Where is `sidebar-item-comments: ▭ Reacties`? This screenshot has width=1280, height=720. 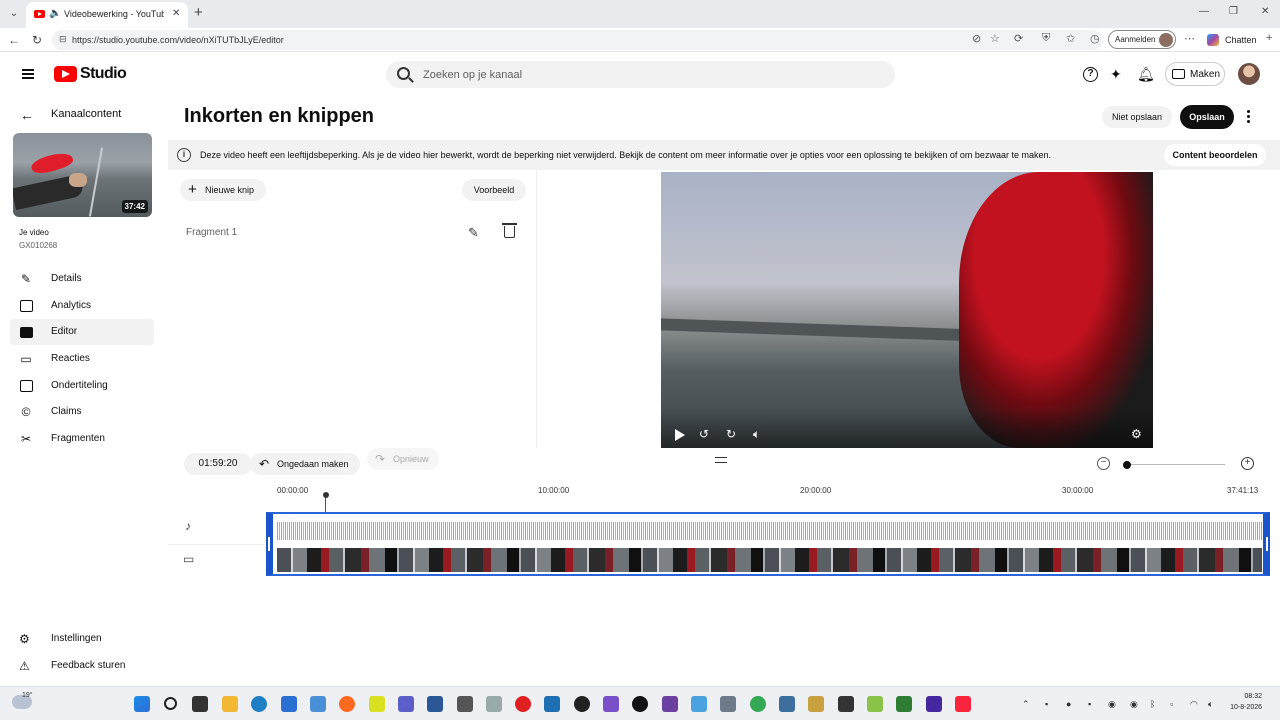
sidebar-item-comments: ▭ Reacties is located at coordinates (82, 359).